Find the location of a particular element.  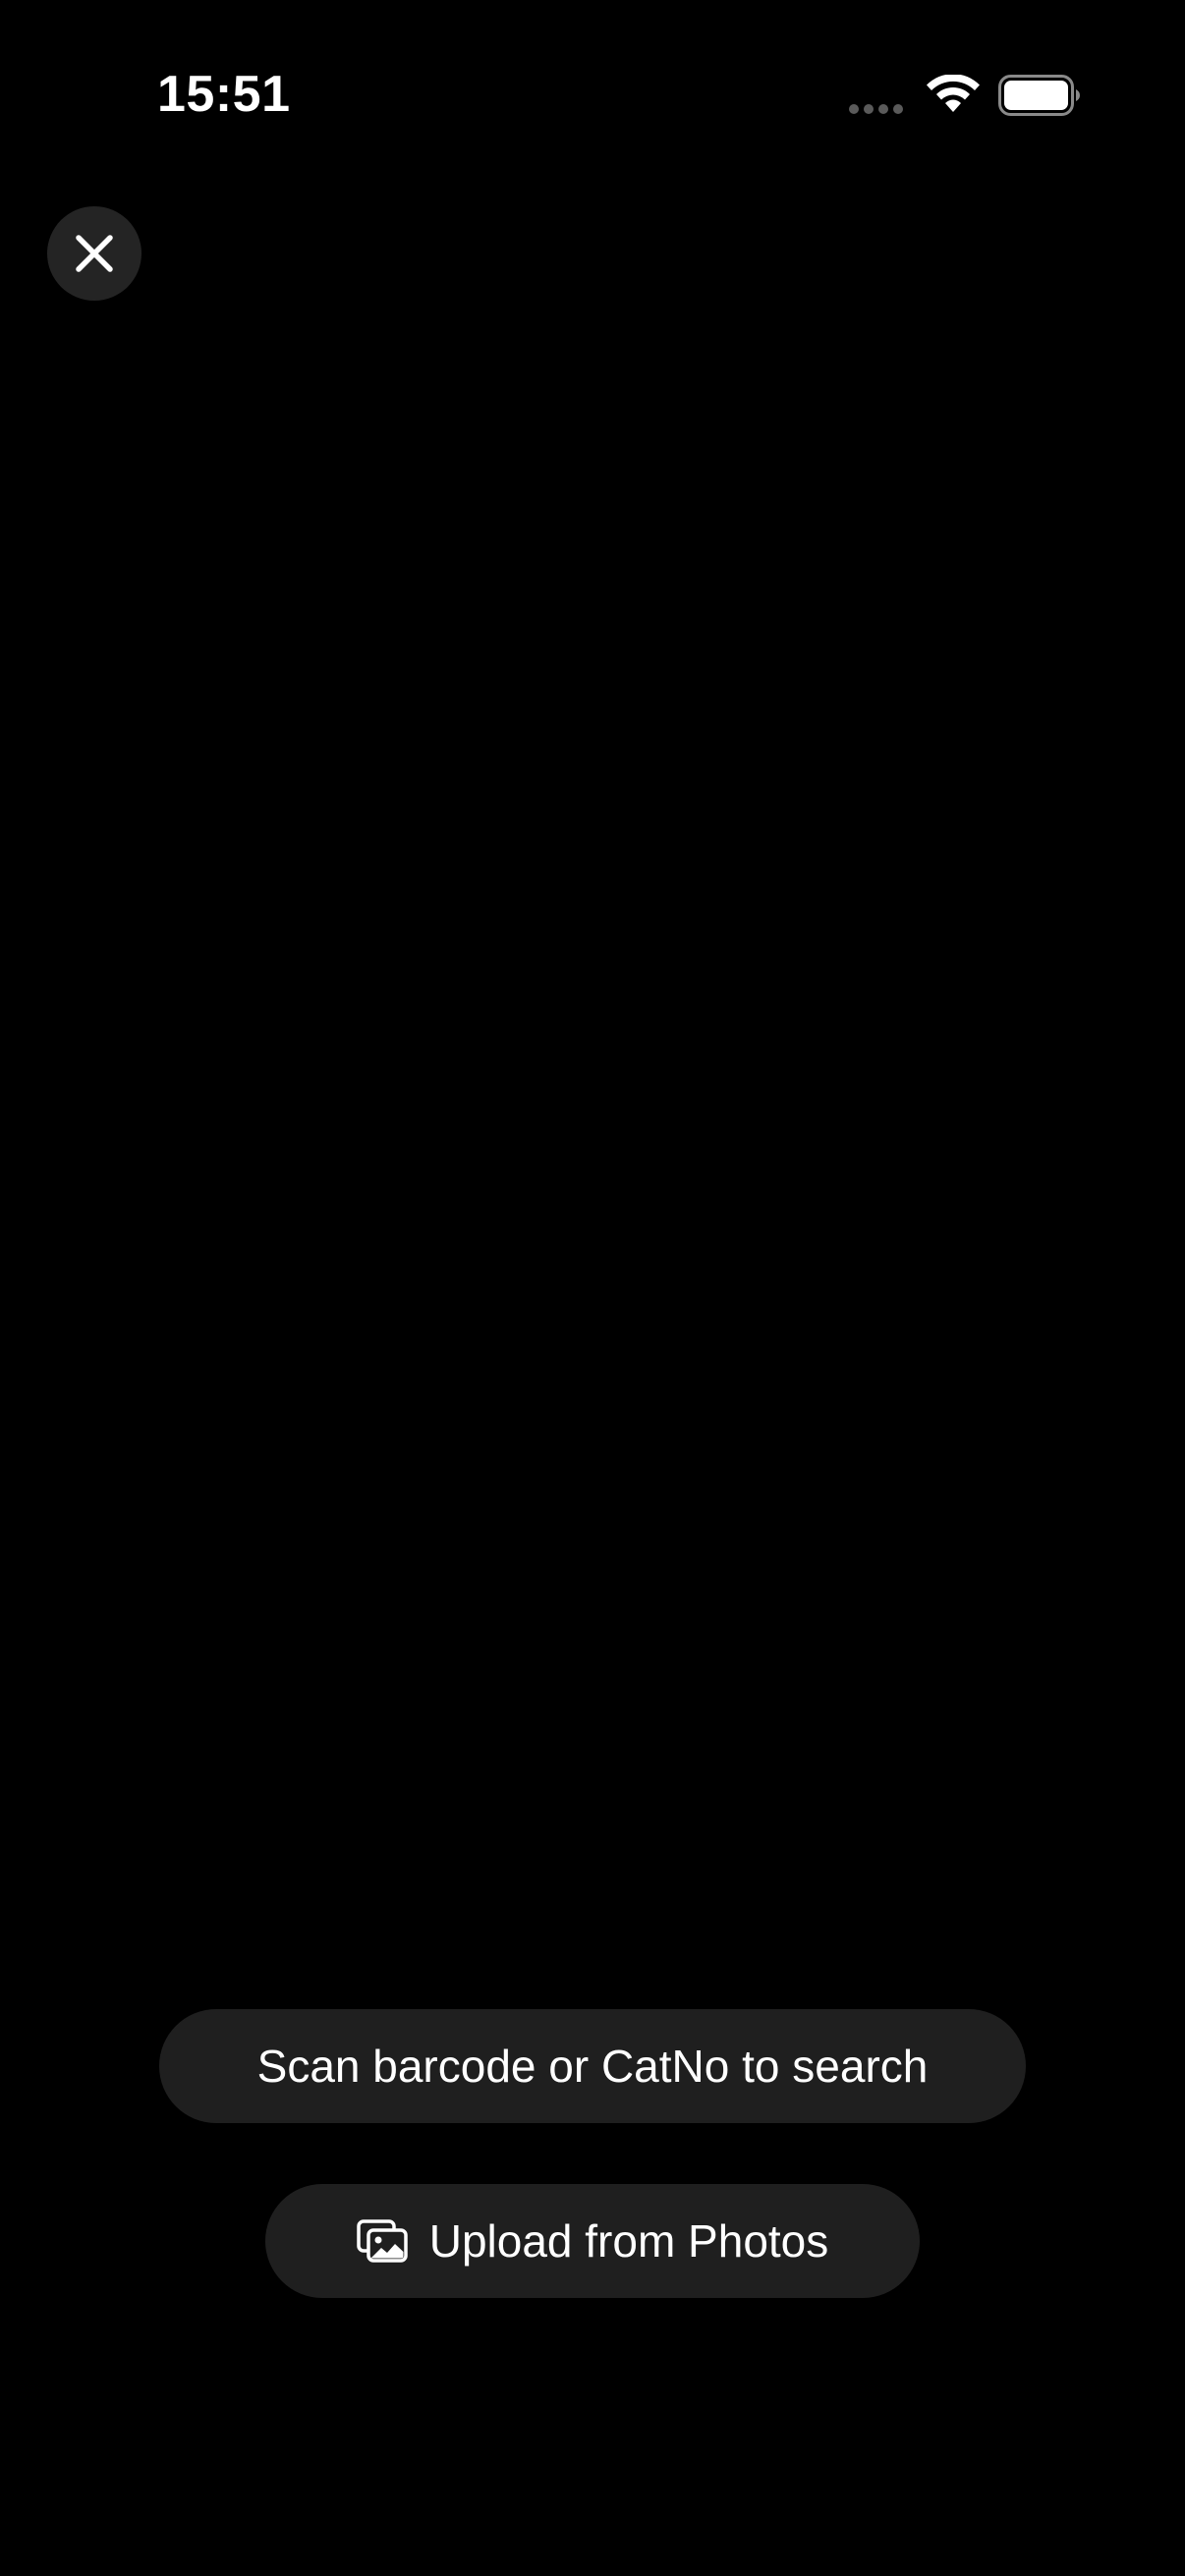

photo-library-icon is located at coordinates (382, 2241).